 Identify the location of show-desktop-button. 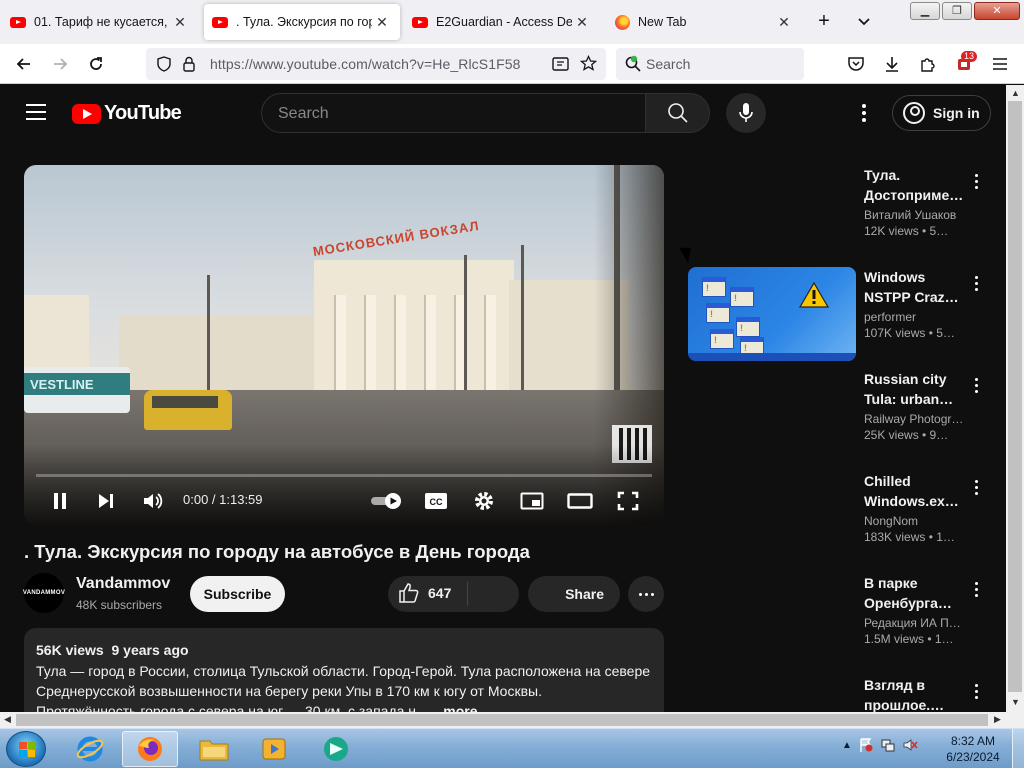
(1018, 748).